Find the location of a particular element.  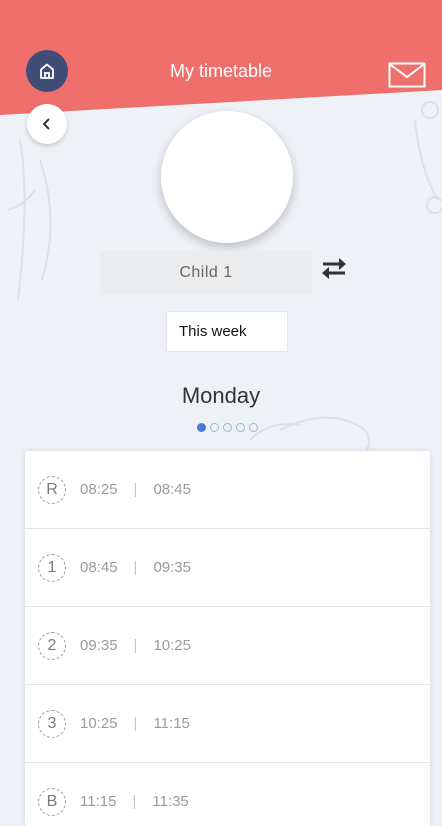

chevron-left-icon is located at coordinates (46, 124).